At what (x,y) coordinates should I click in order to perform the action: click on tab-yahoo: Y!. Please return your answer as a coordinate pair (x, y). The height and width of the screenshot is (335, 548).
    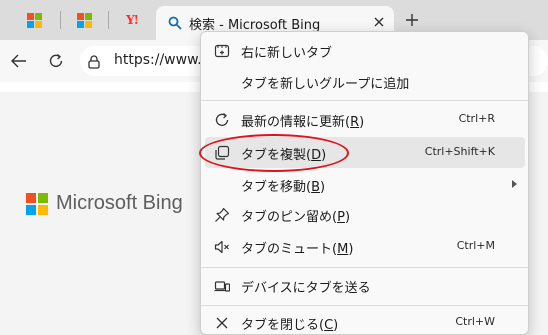
    Looking at the image, I should click on (132, 20).